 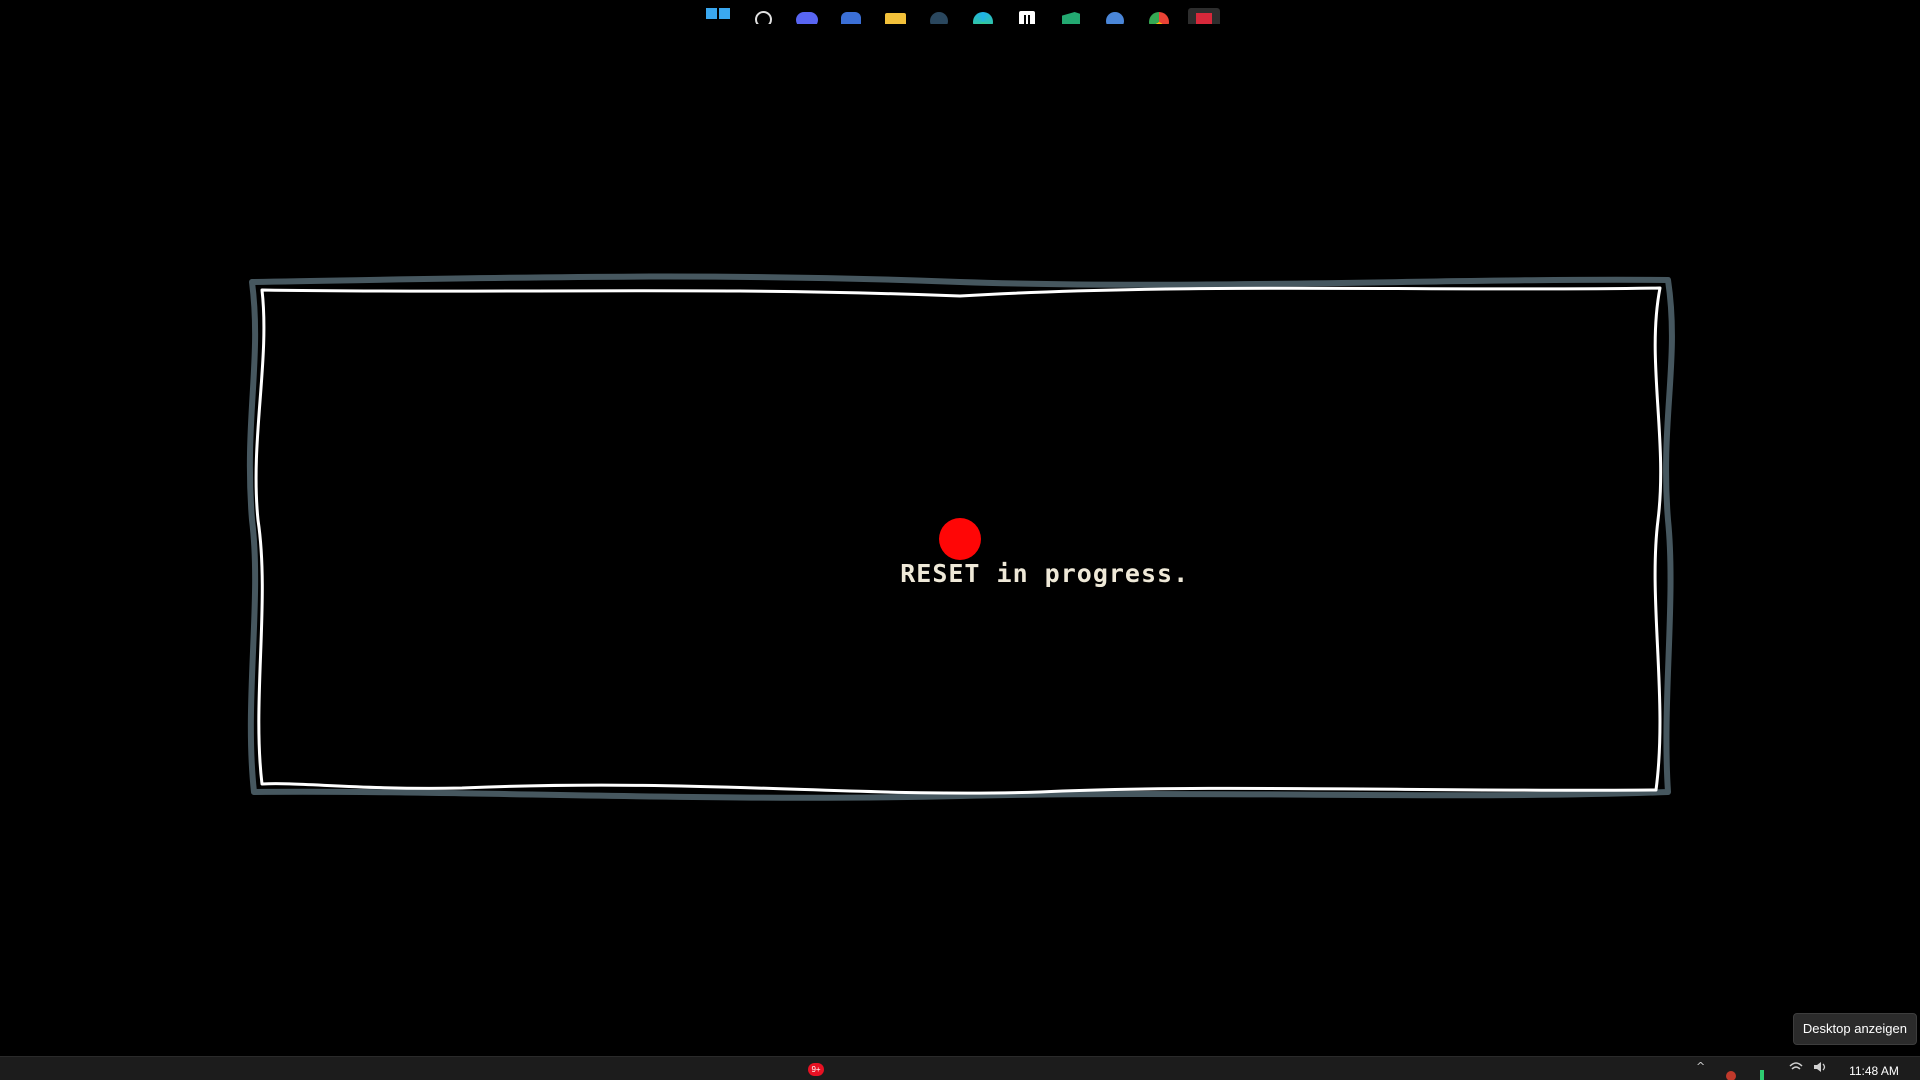 What do you see at coordinates (1012, 554) in the screenshot?
I see `reset-message: RESET in progress.` at bounding box center [1012, 554].